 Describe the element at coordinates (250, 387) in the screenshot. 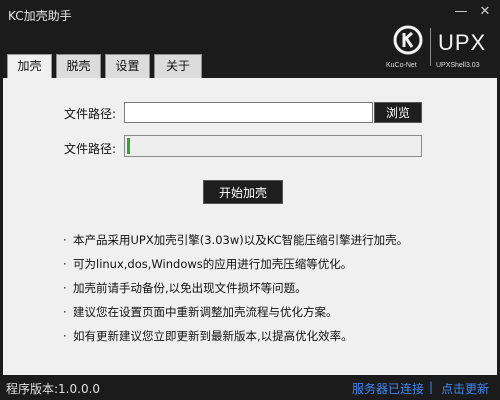

I see `status-bar: 程序版本:1.0.0.0 服务器已连接 | 点击更新` at that location.